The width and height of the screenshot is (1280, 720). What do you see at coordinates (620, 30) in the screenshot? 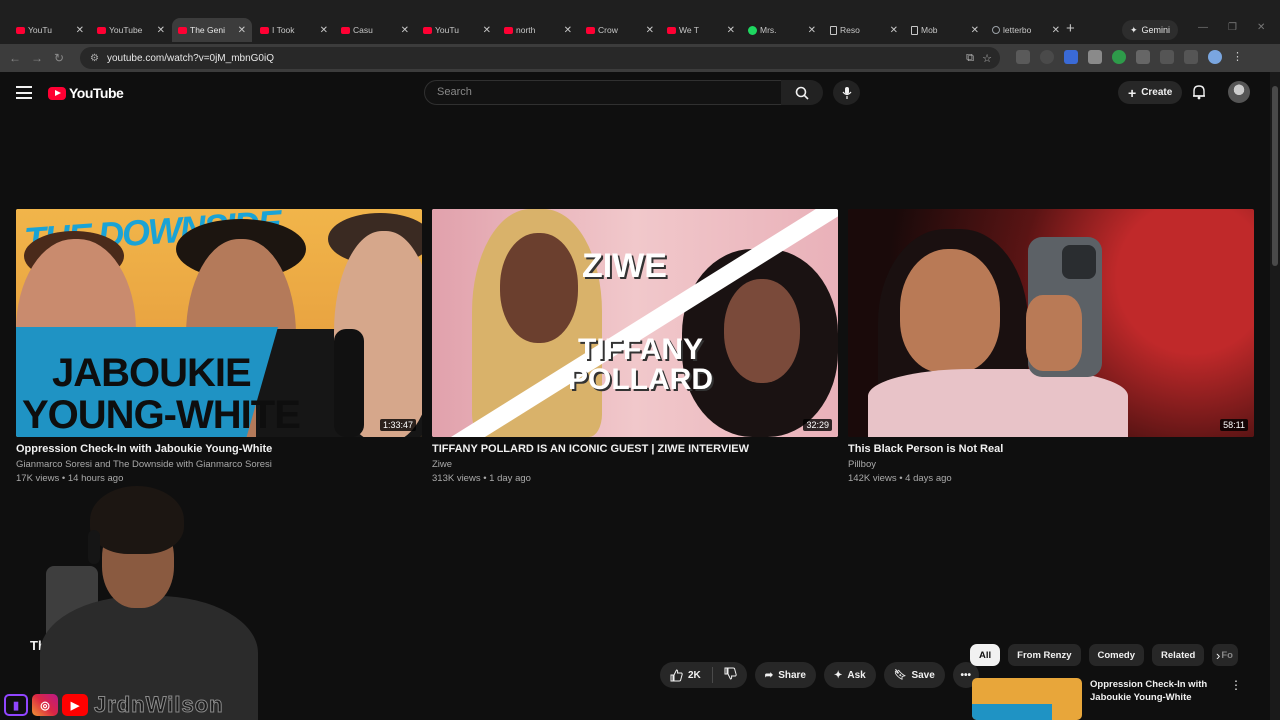
I see `browser-tab: Crow ✕` at bounding box center [620, 30].